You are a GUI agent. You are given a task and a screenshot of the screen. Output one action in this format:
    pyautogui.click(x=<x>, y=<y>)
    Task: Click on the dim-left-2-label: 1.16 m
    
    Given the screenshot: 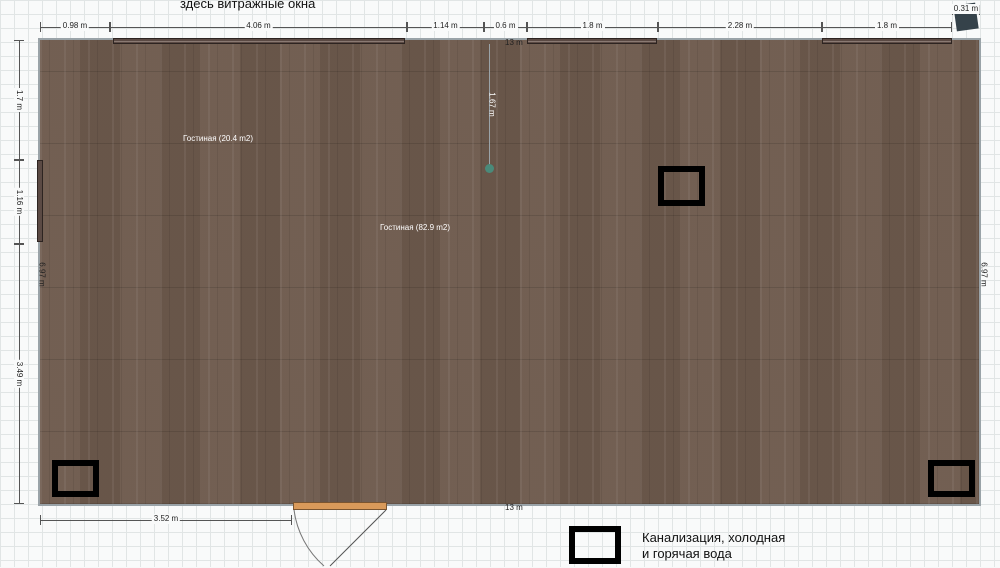 What is the action you would take?
    pyautogui.click(x=19, y=202)
    